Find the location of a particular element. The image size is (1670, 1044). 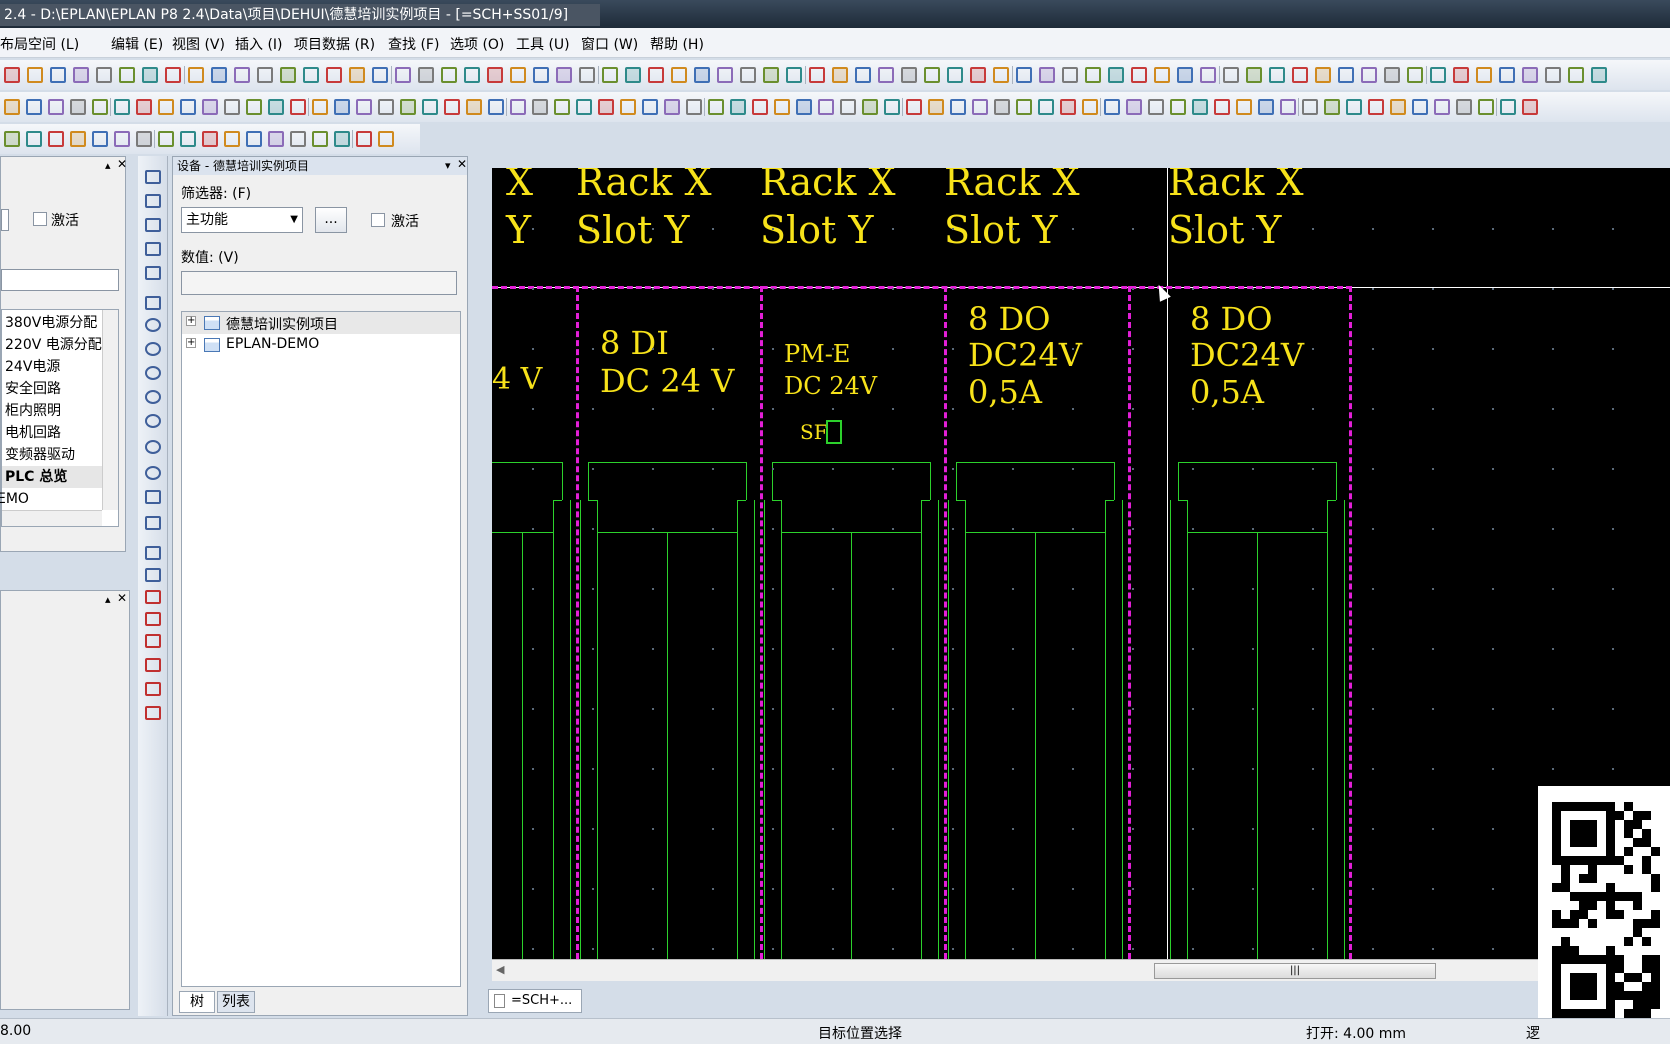

tab-tree: 树 is located at coordinates (197, 1002).